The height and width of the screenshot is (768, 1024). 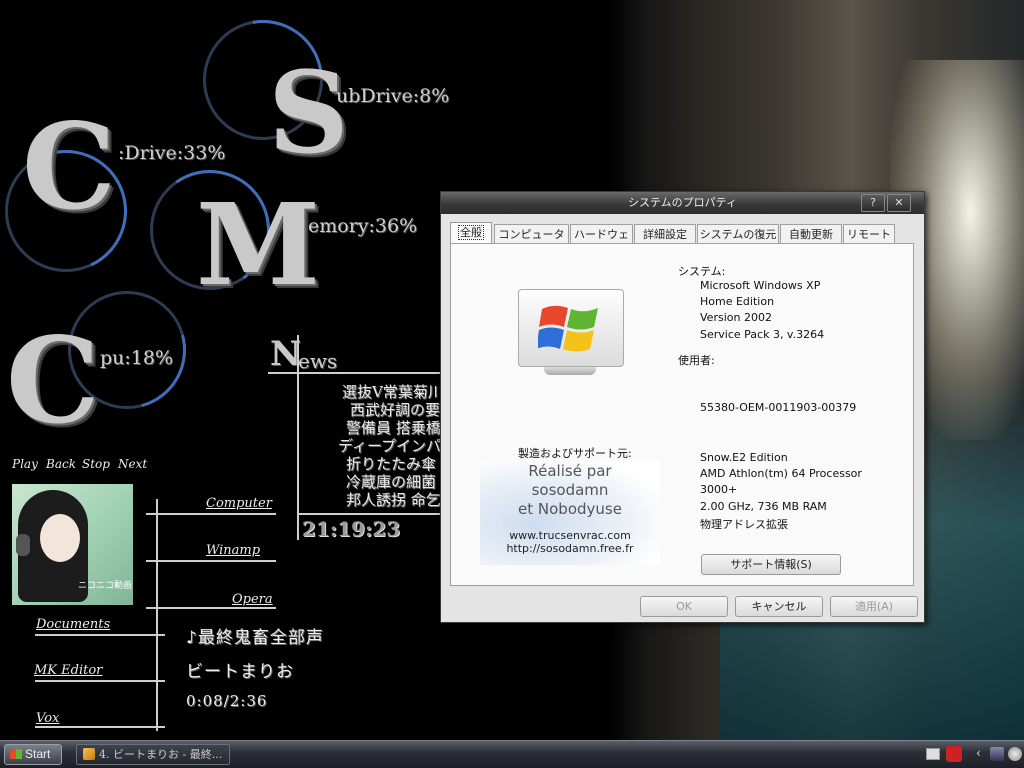 I want to click on track-title: ♪最終鬼畜全部声, so click(x=255, y=638).